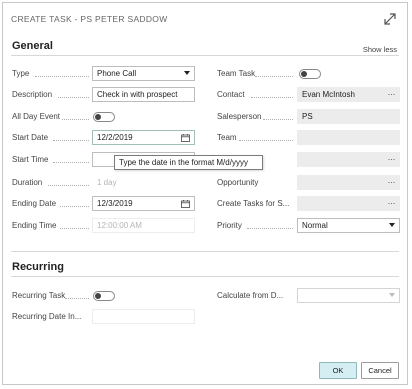 The width and height of the screenshot is (412, 389). I want to click on start-date-leader, so click(71, 140).